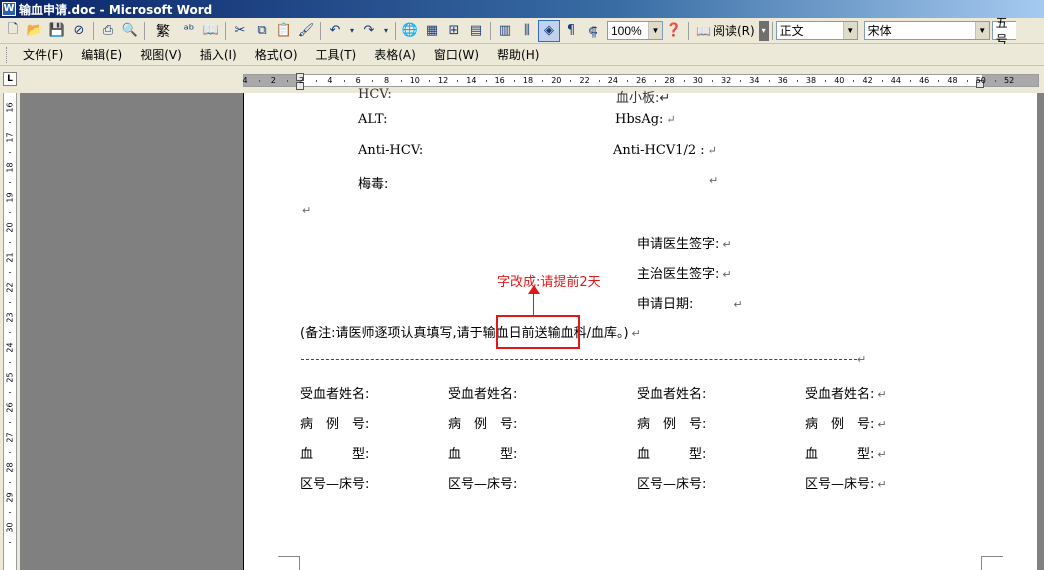  I want to click on ruler-tick-label: 22, so click(584, 80).